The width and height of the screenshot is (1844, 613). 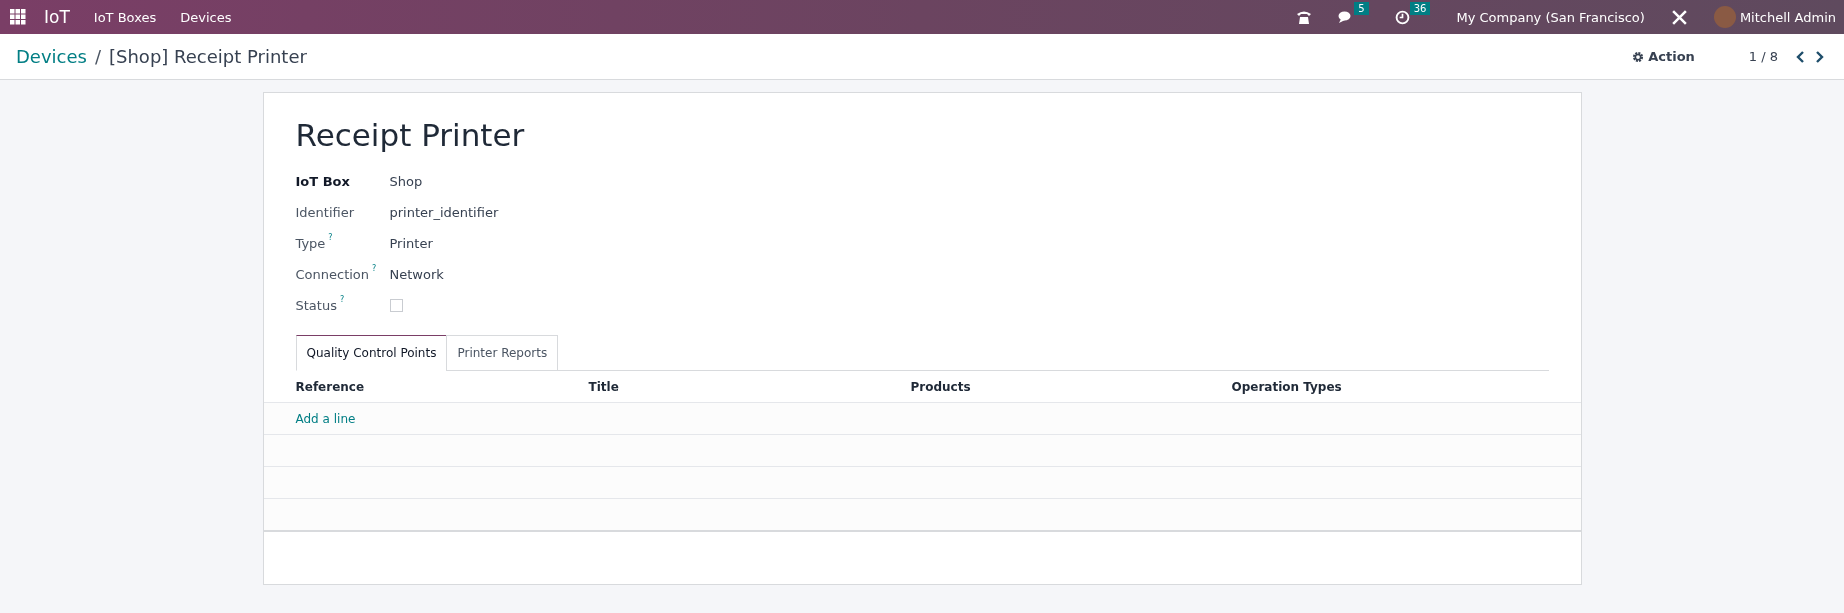 What do you see at coordinates (1071, 386) in the screenshot?
I see `column-header: Products` at bounding box center [1071, 386].